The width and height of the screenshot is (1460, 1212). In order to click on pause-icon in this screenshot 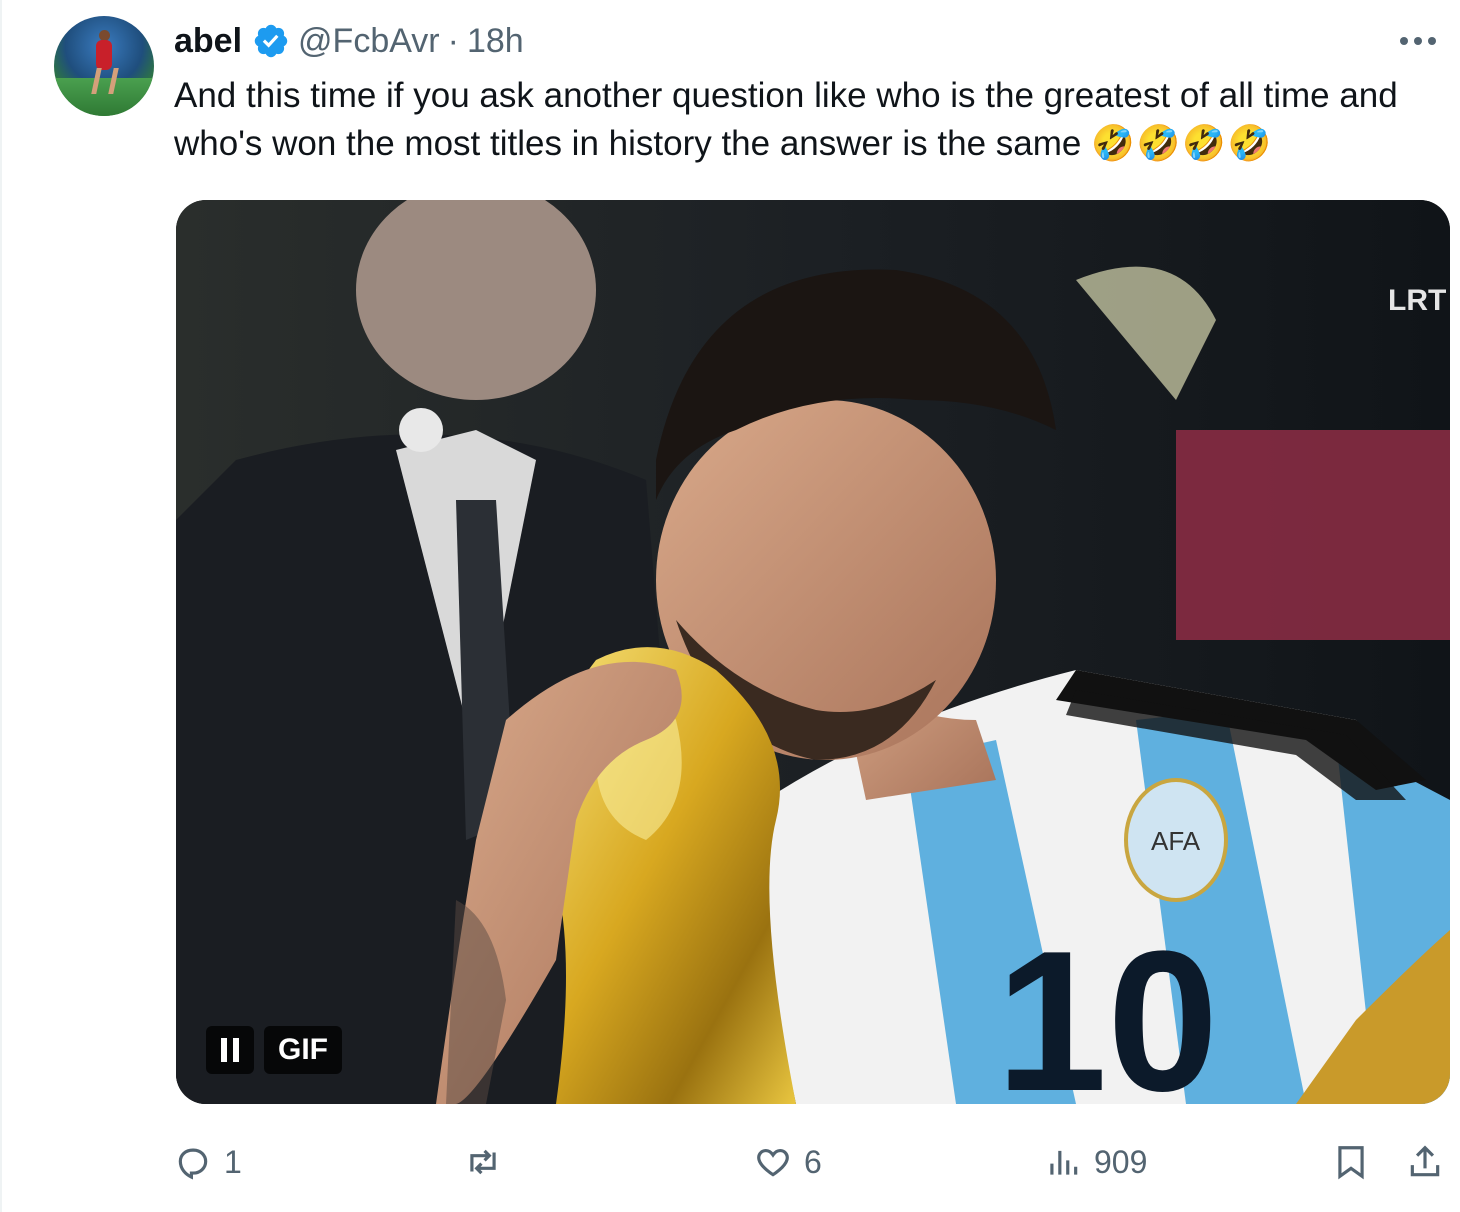, I will do `click(230, 1050)`.